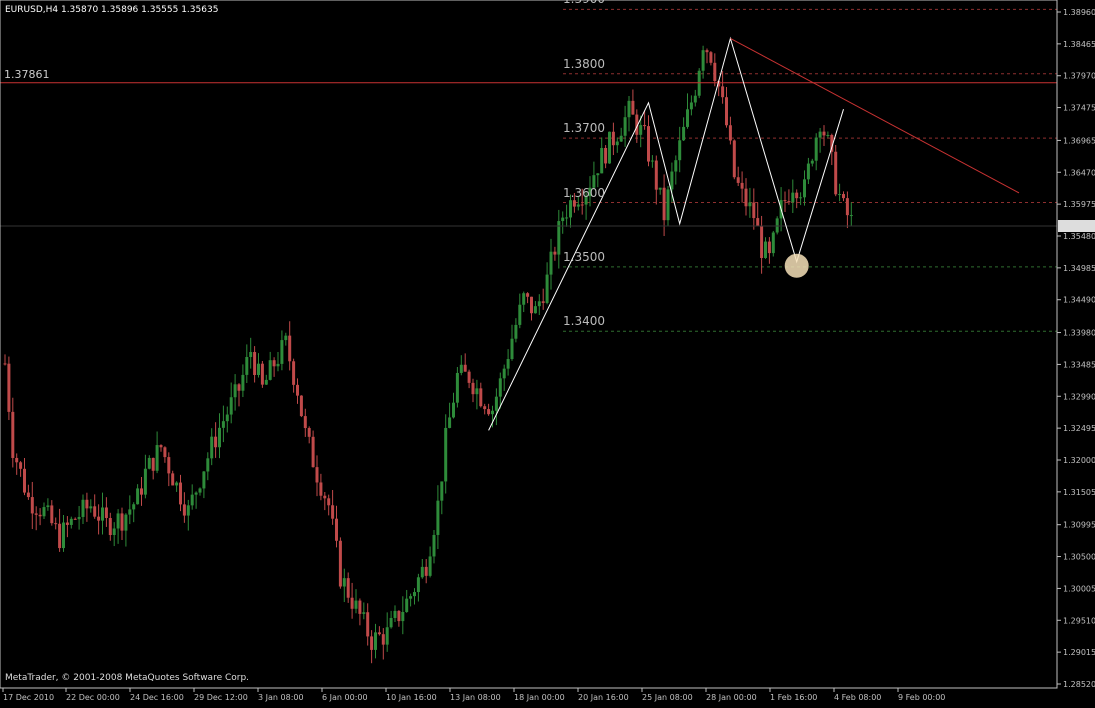  What do you see at coordinates (345, 697) in the screenshot?
I see `time-tick-label: 6 Jan 00:00` at bounding box center [345, 697].